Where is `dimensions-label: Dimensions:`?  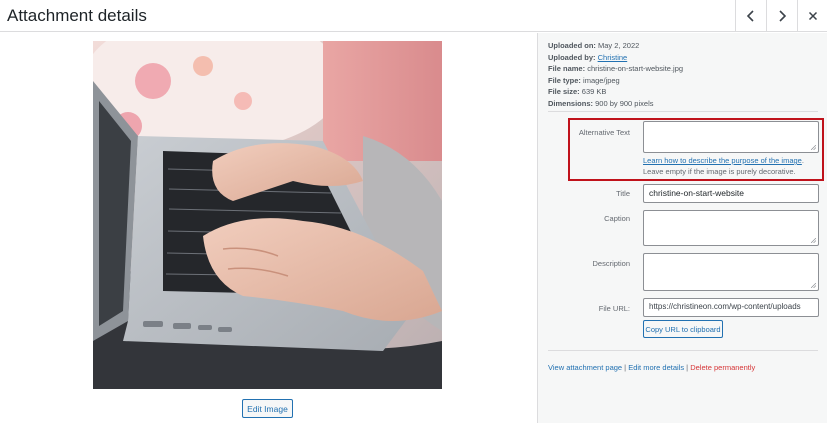 dimensions-label: Dimensions: is located at coordinates (571, 103).